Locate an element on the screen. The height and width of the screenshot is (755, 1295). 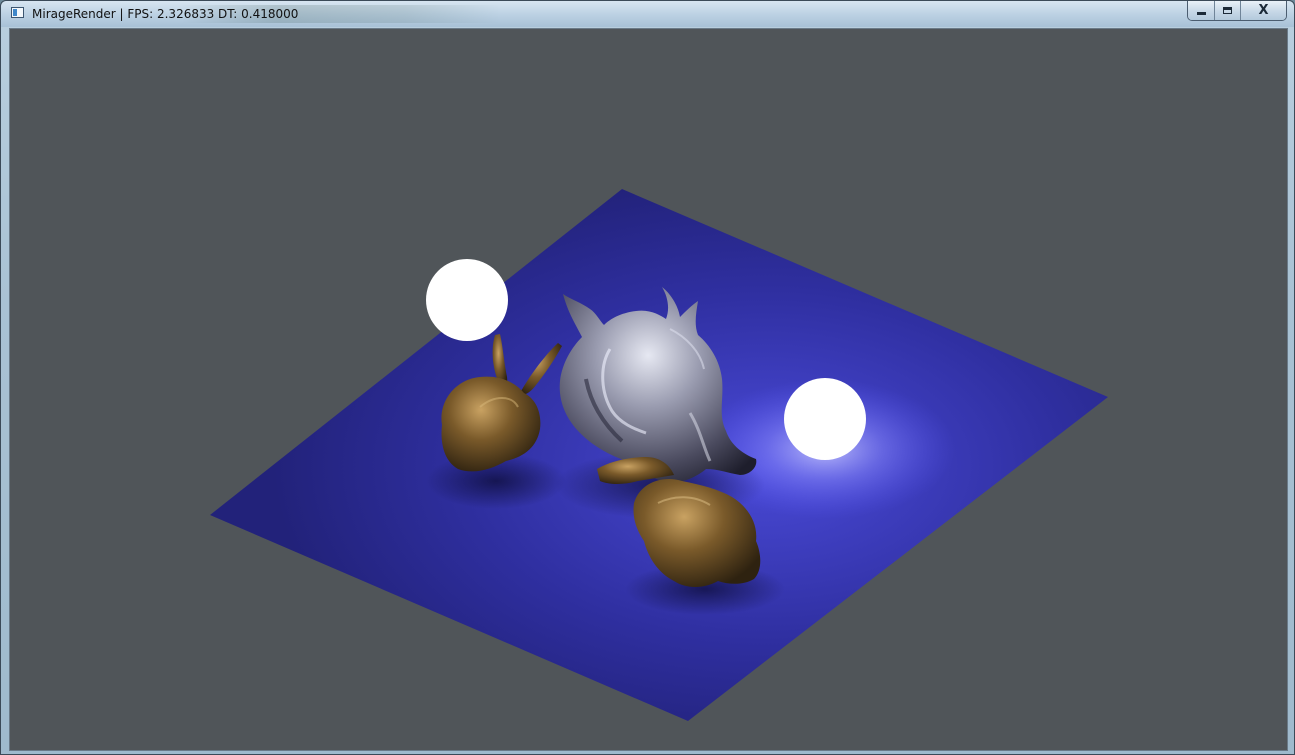
close-icon: X is located at coordinates (1263, 10).